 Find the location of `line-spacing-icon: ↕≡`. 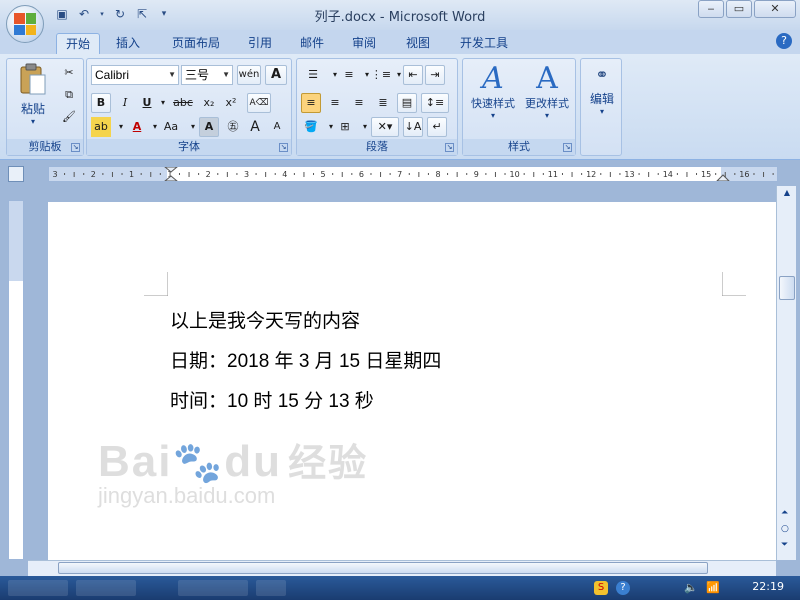

line-spacing-icon: ↕≡ is located at coordinates (435, 103).